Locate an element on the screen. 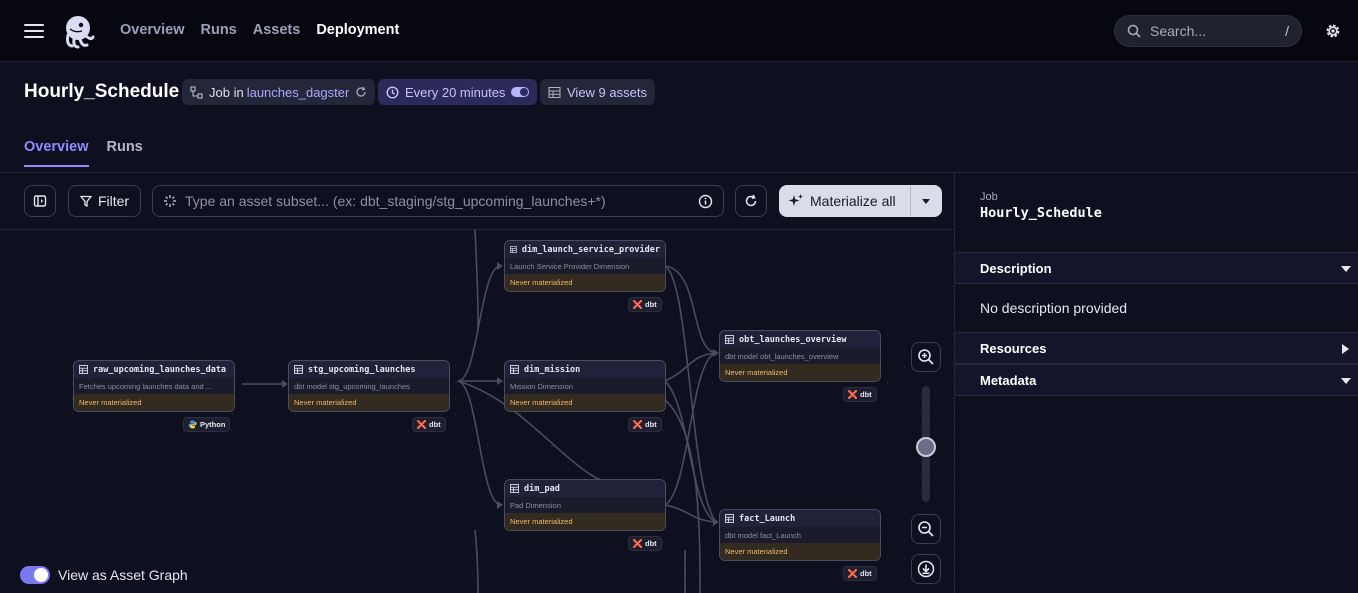 This screenshot has width=1358, height=593. job-icon is located at coordinates (196, 92).